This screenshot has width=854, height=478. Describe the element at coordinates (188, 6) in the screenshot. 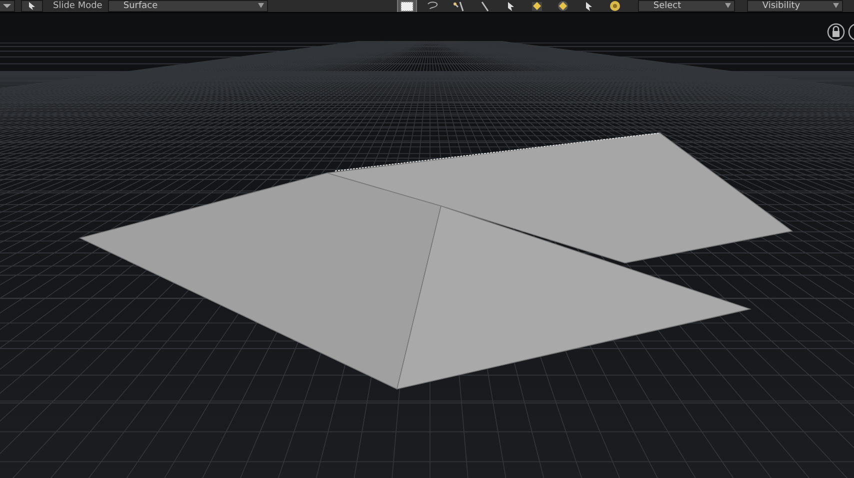

I see `slide-mode-dropdown: Surface` at that location.